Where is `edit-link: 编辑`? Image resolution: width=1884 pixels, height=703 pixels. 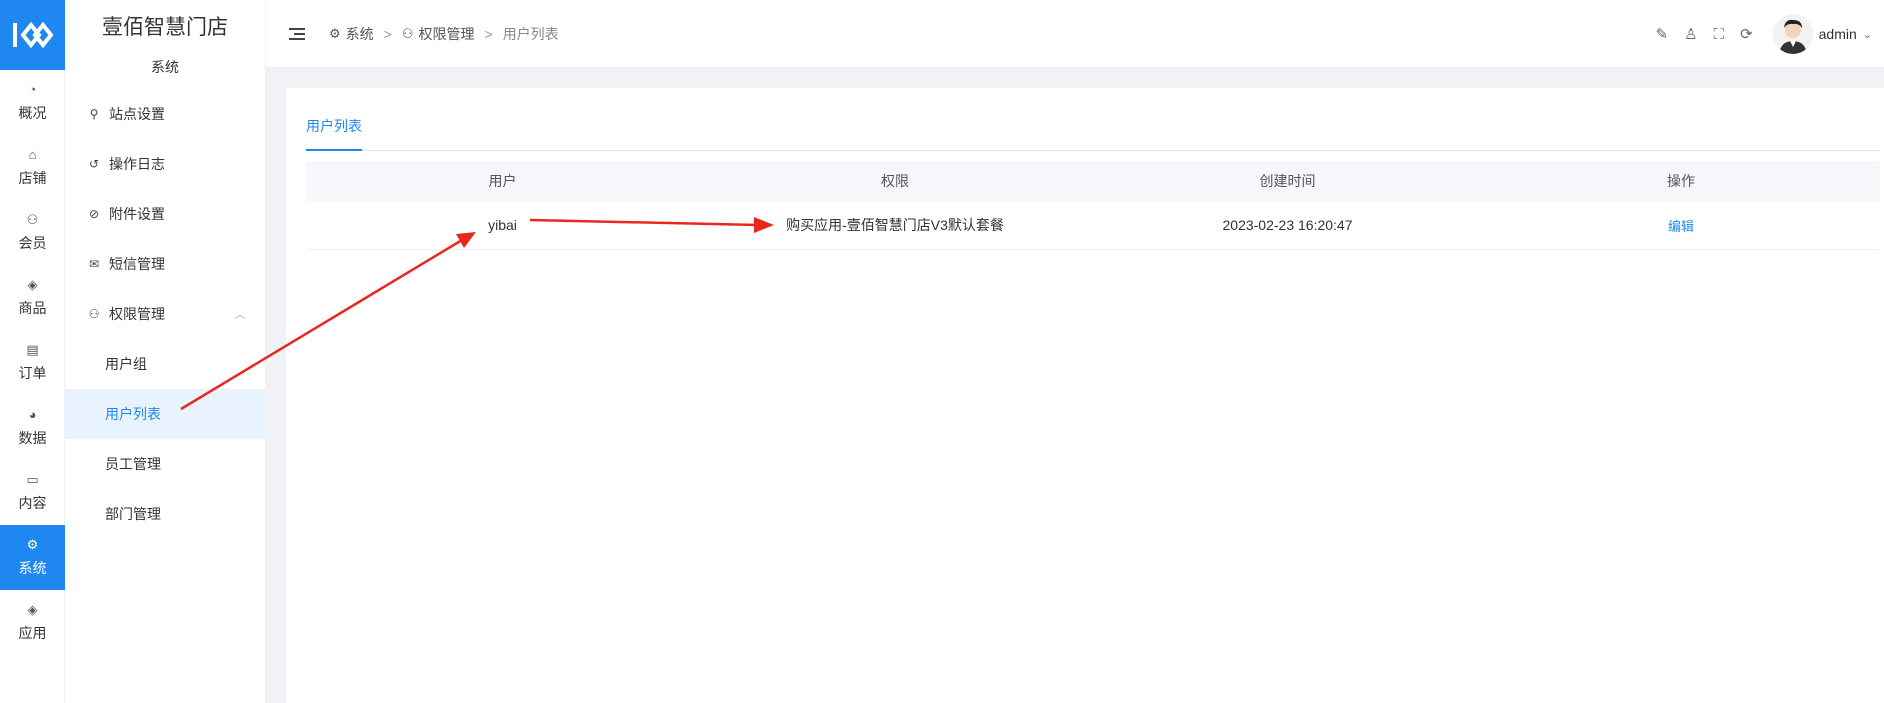
edit-link: 编辑 is located at coordinates (1681, 226).